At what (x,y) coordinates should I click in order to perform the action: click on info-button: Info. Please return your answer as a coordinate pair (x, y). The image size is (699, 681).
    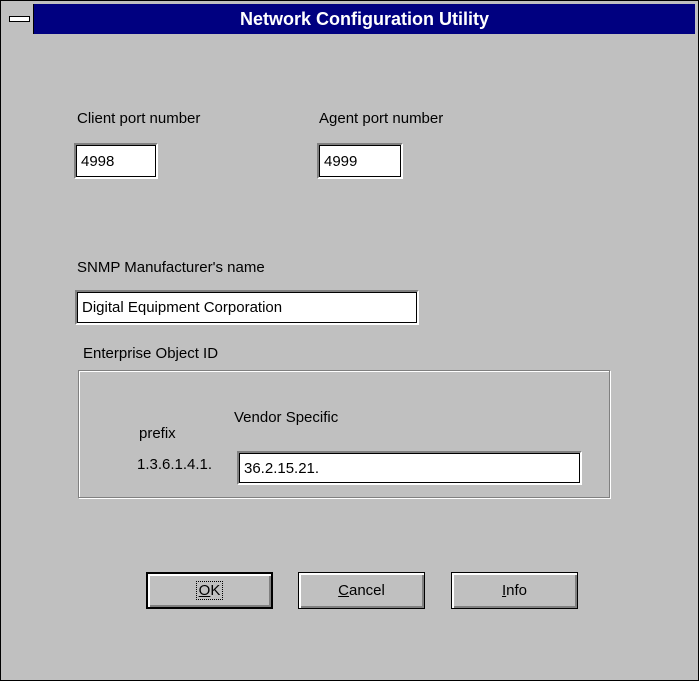
    Looking at the image, I should click on (514, 590).